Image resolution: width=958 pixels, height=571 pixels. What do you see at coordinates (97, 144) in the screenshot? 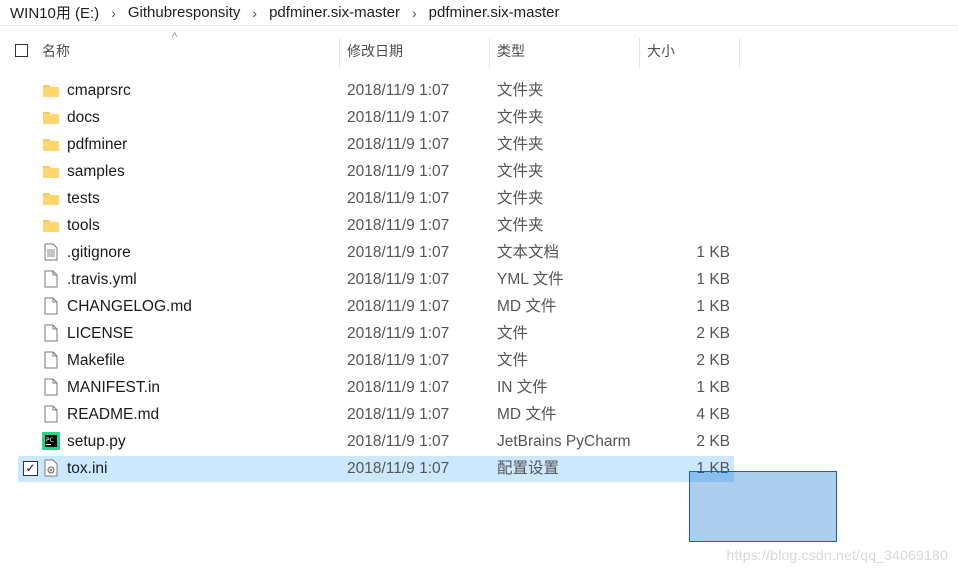
I see `file-name: pdfminer` at bounding box center [97, 144].